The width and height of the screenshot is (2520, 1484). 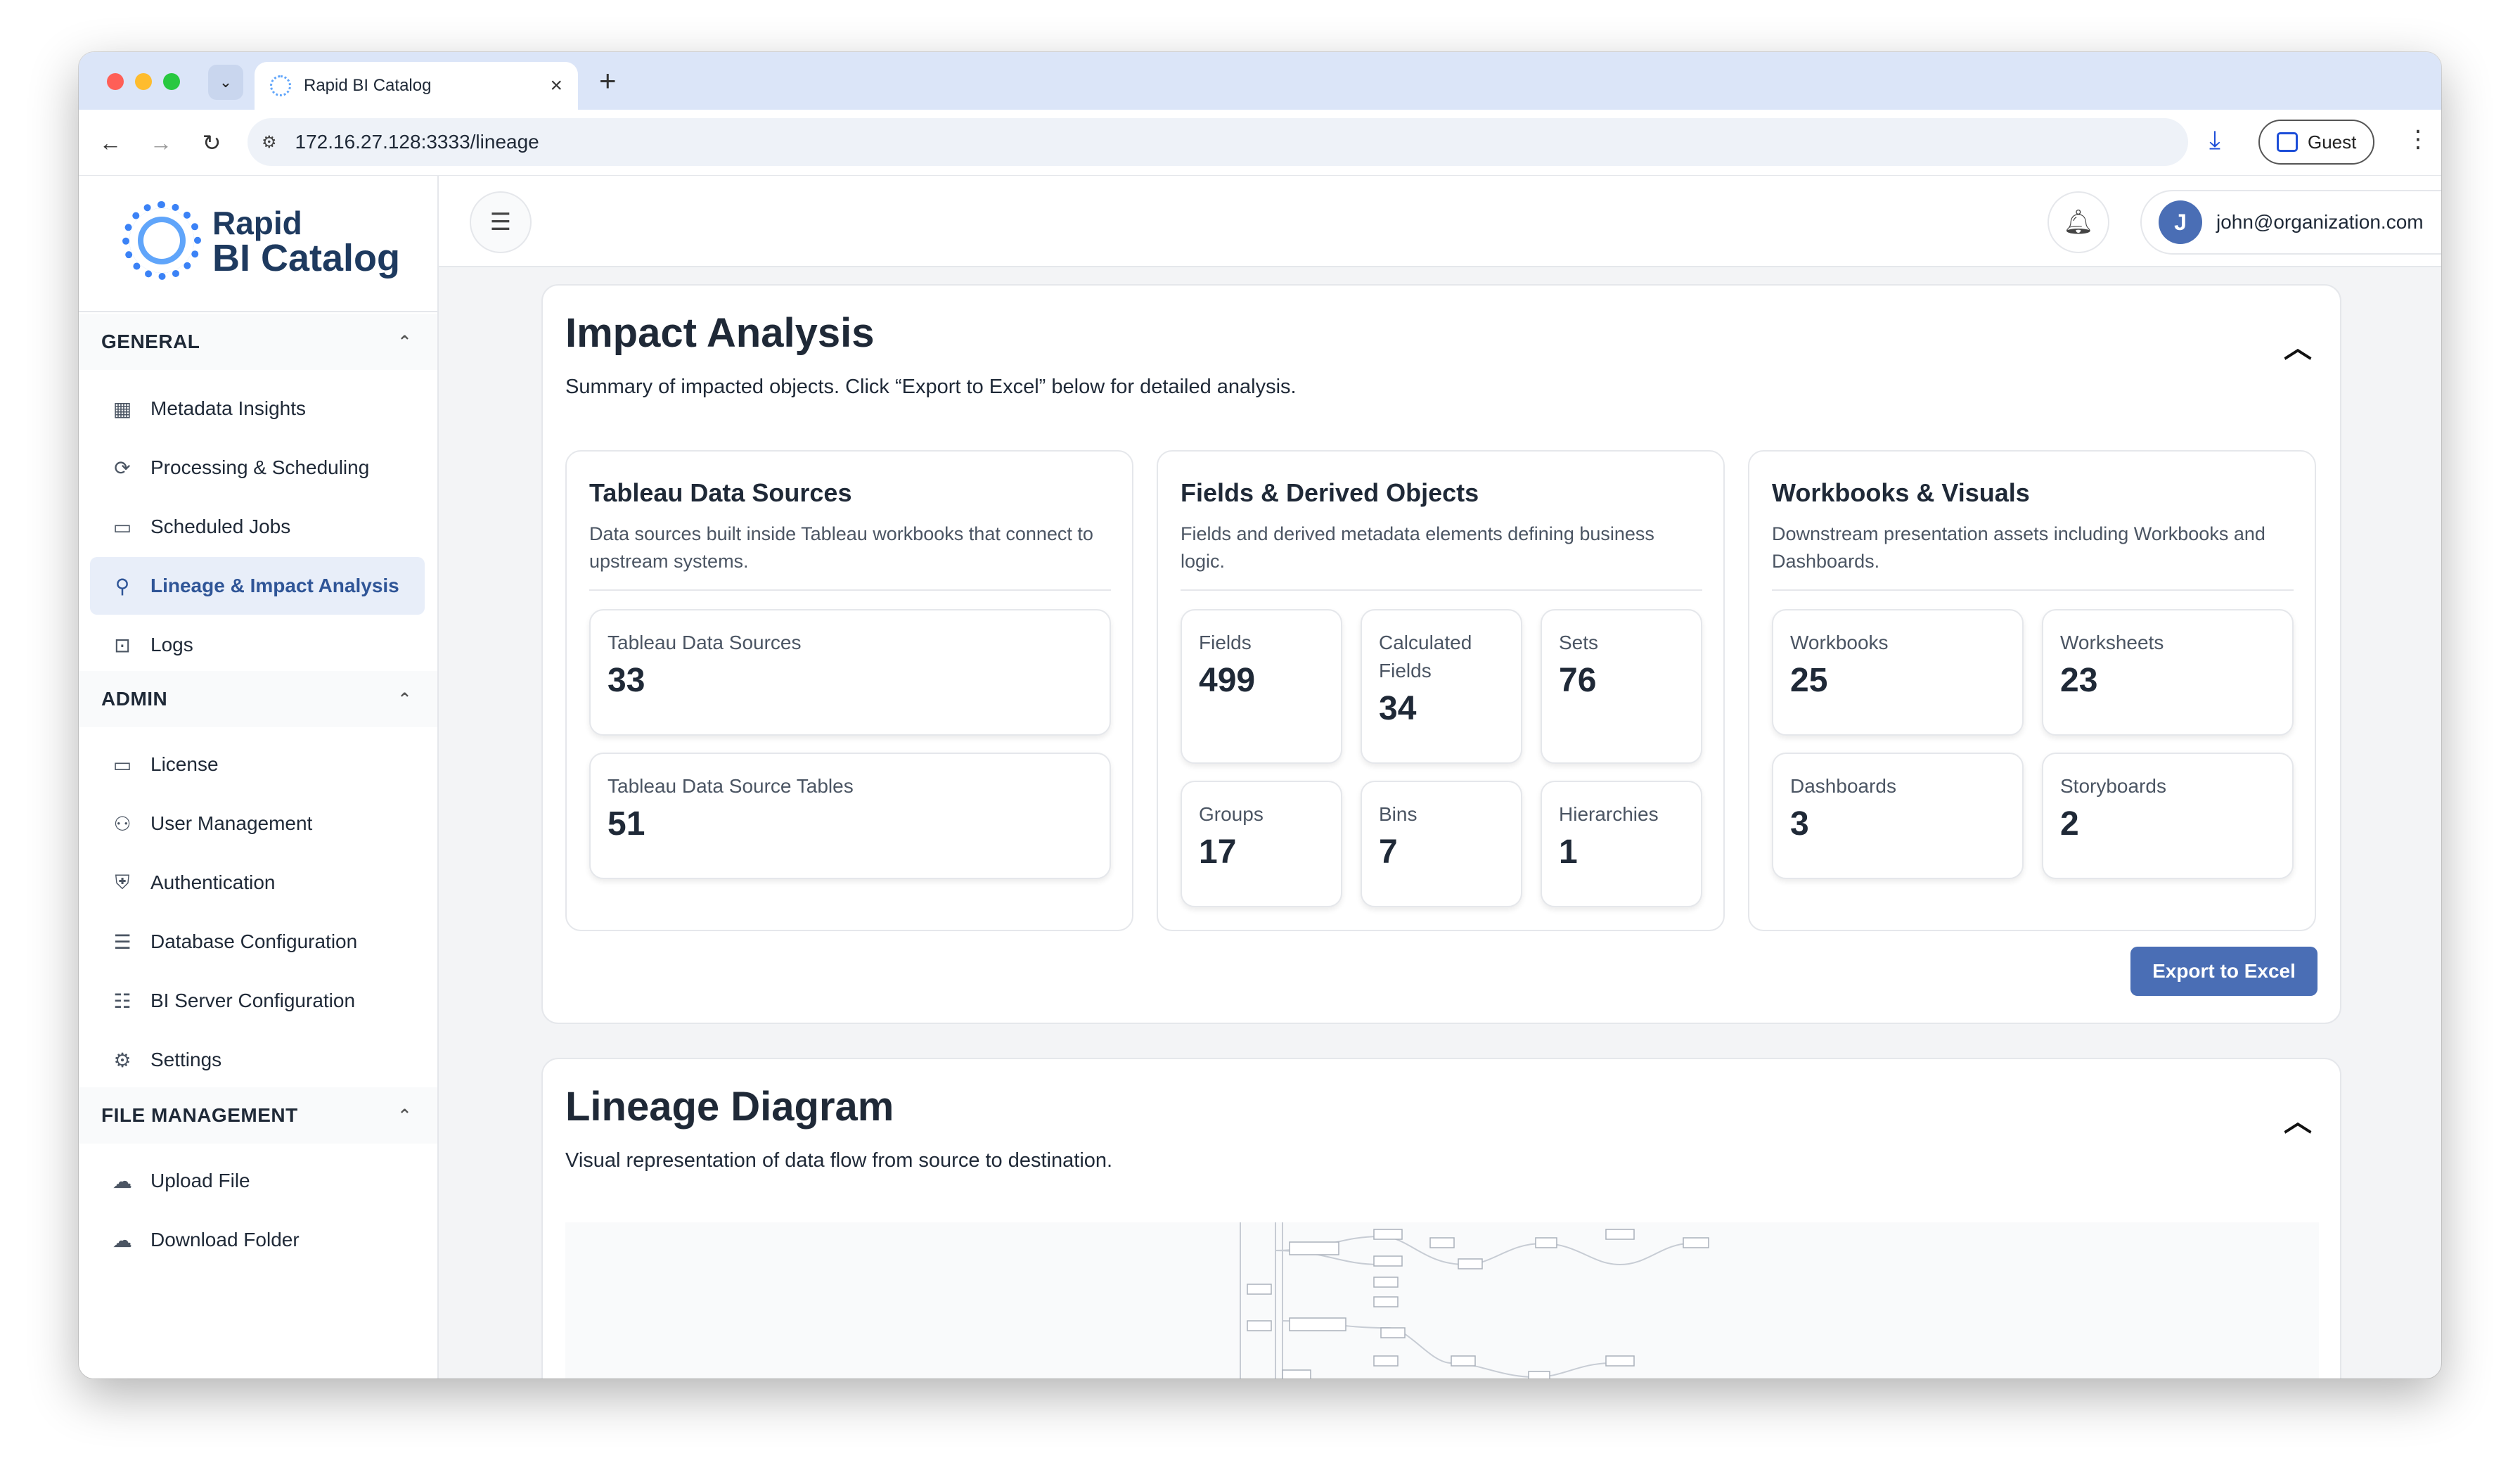 I want to click on collapse-sidebar-button: ☰, so click(x=501, y=222).